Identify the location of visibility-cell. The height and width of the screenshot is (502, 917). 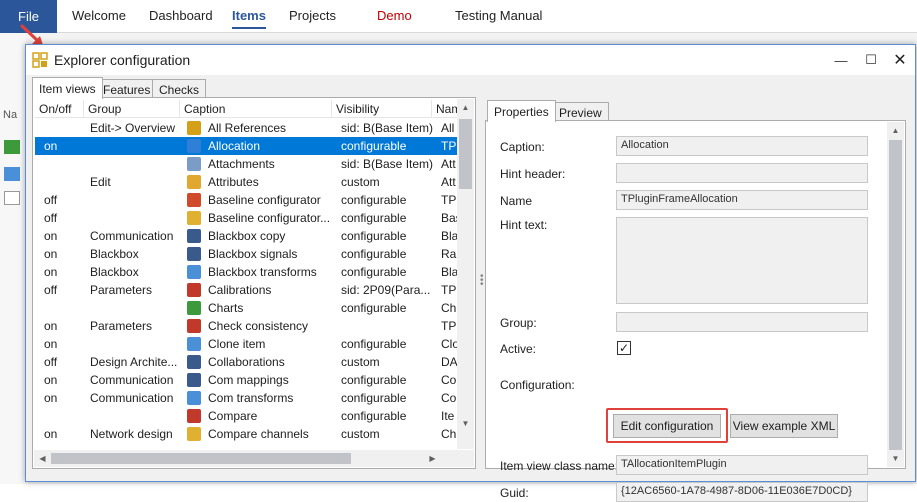
(387, 326).